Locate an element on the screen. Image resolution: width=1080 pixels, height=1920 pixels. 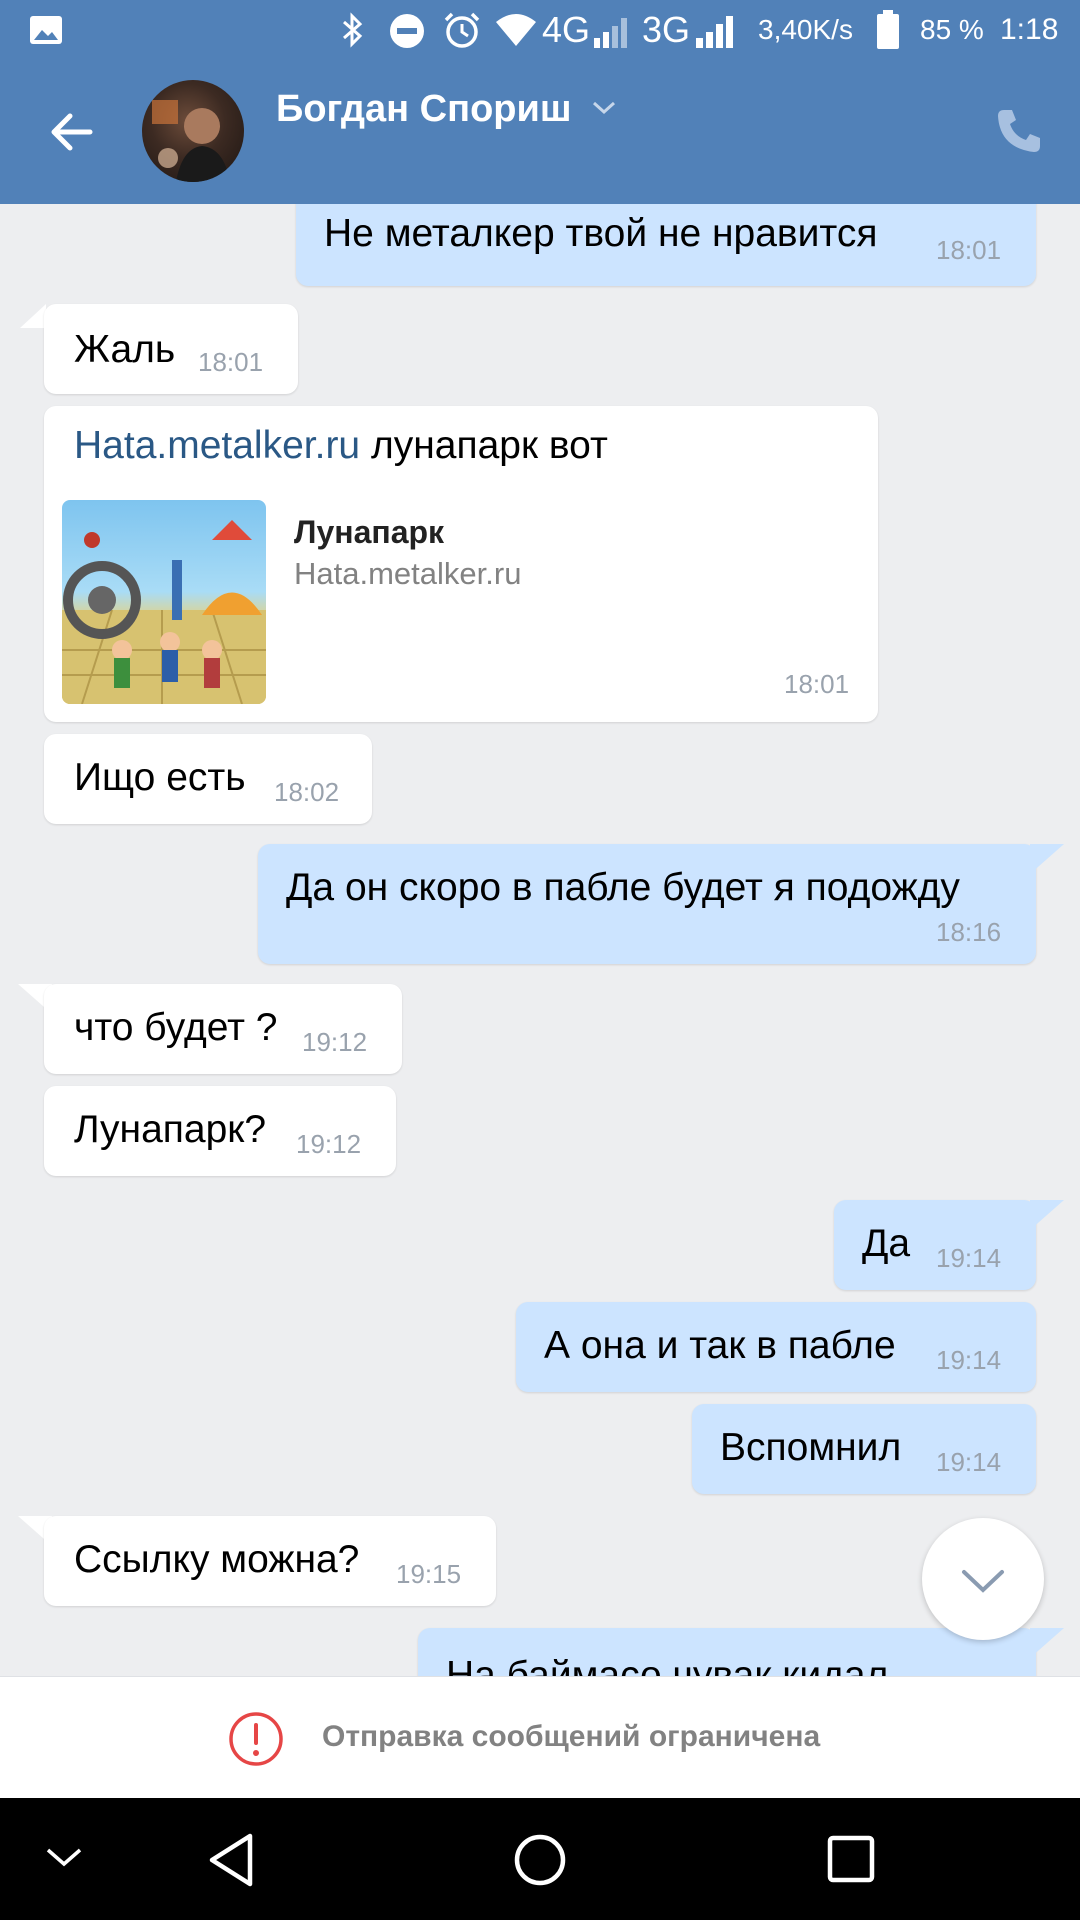
contact-name: Богдан Спориш is located at coordinates (424, 109).